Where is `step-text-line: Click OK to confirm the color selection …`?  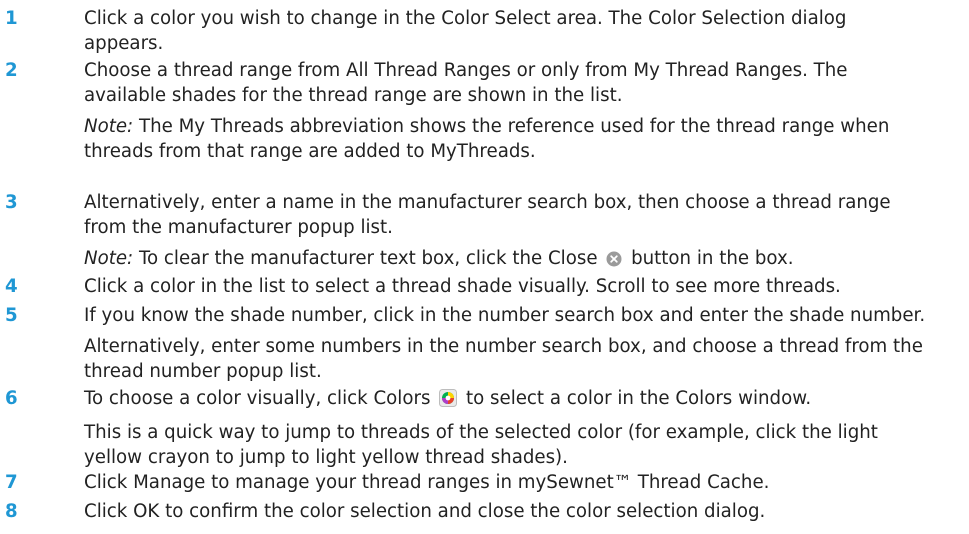
step-text-line: Click OK to confirm the color selection … is located at coordinates (425, 511).